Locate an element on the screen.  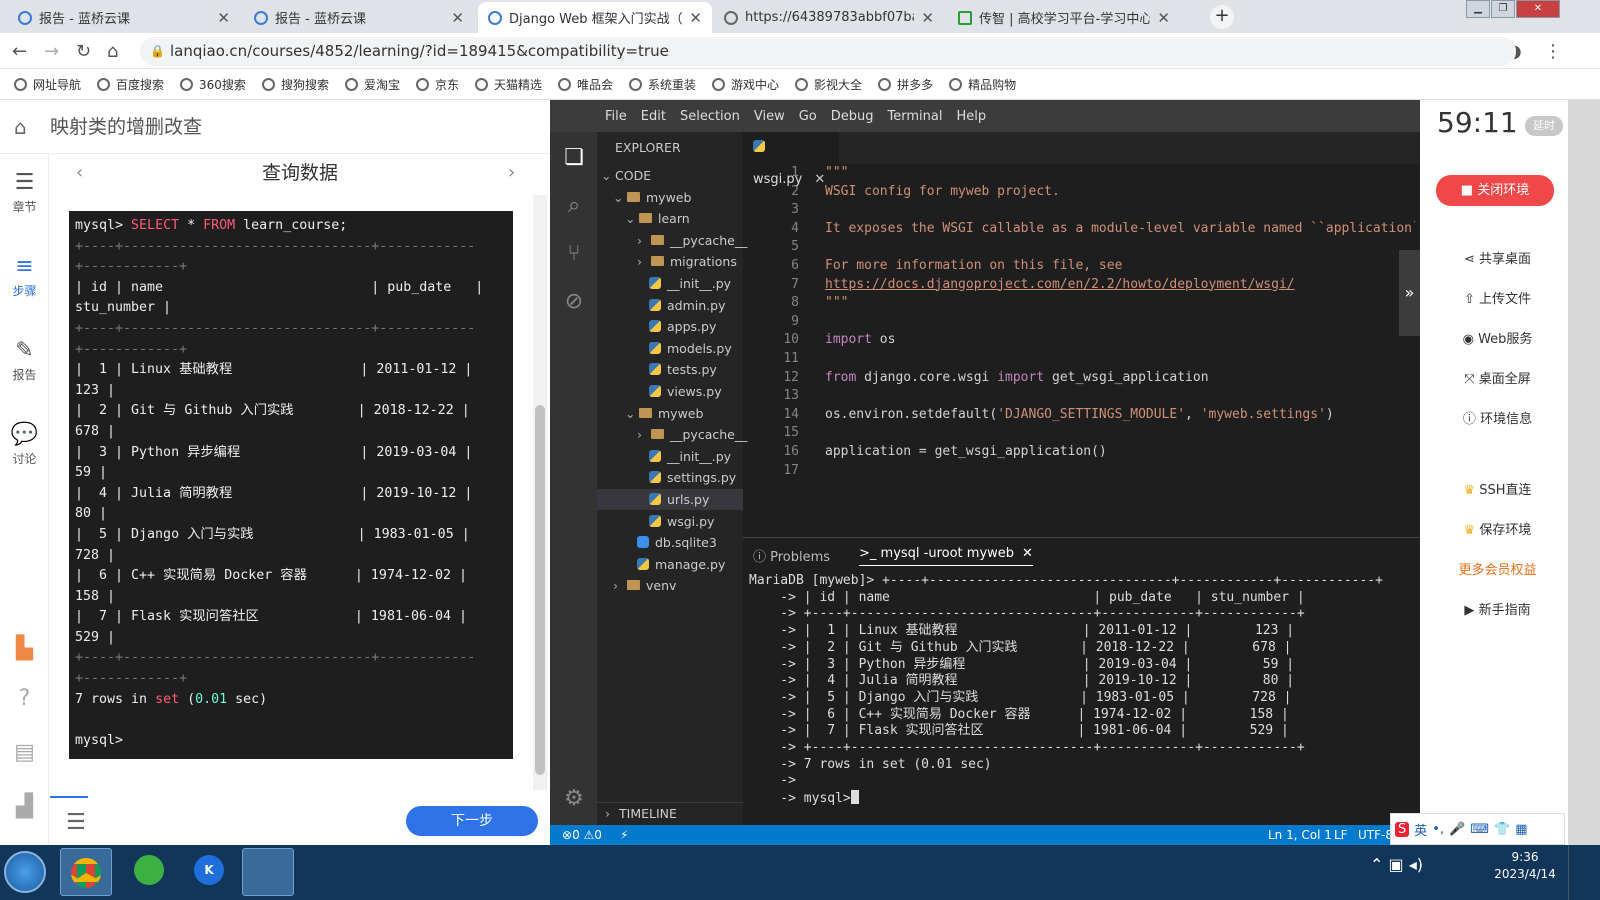
new-tab-button: + is located at coordinates (1222, 17).